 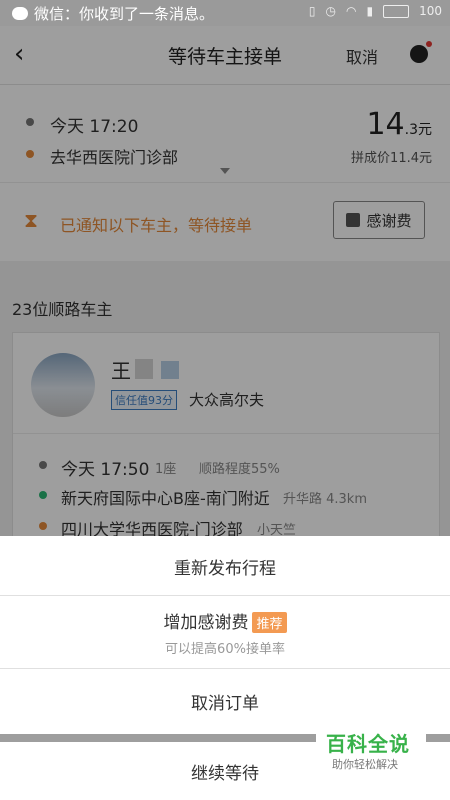 What do you see at coordinates (330, 11) in the screenshot?
I see `alarm-icon: ◷` at bounding box center [330, 11].